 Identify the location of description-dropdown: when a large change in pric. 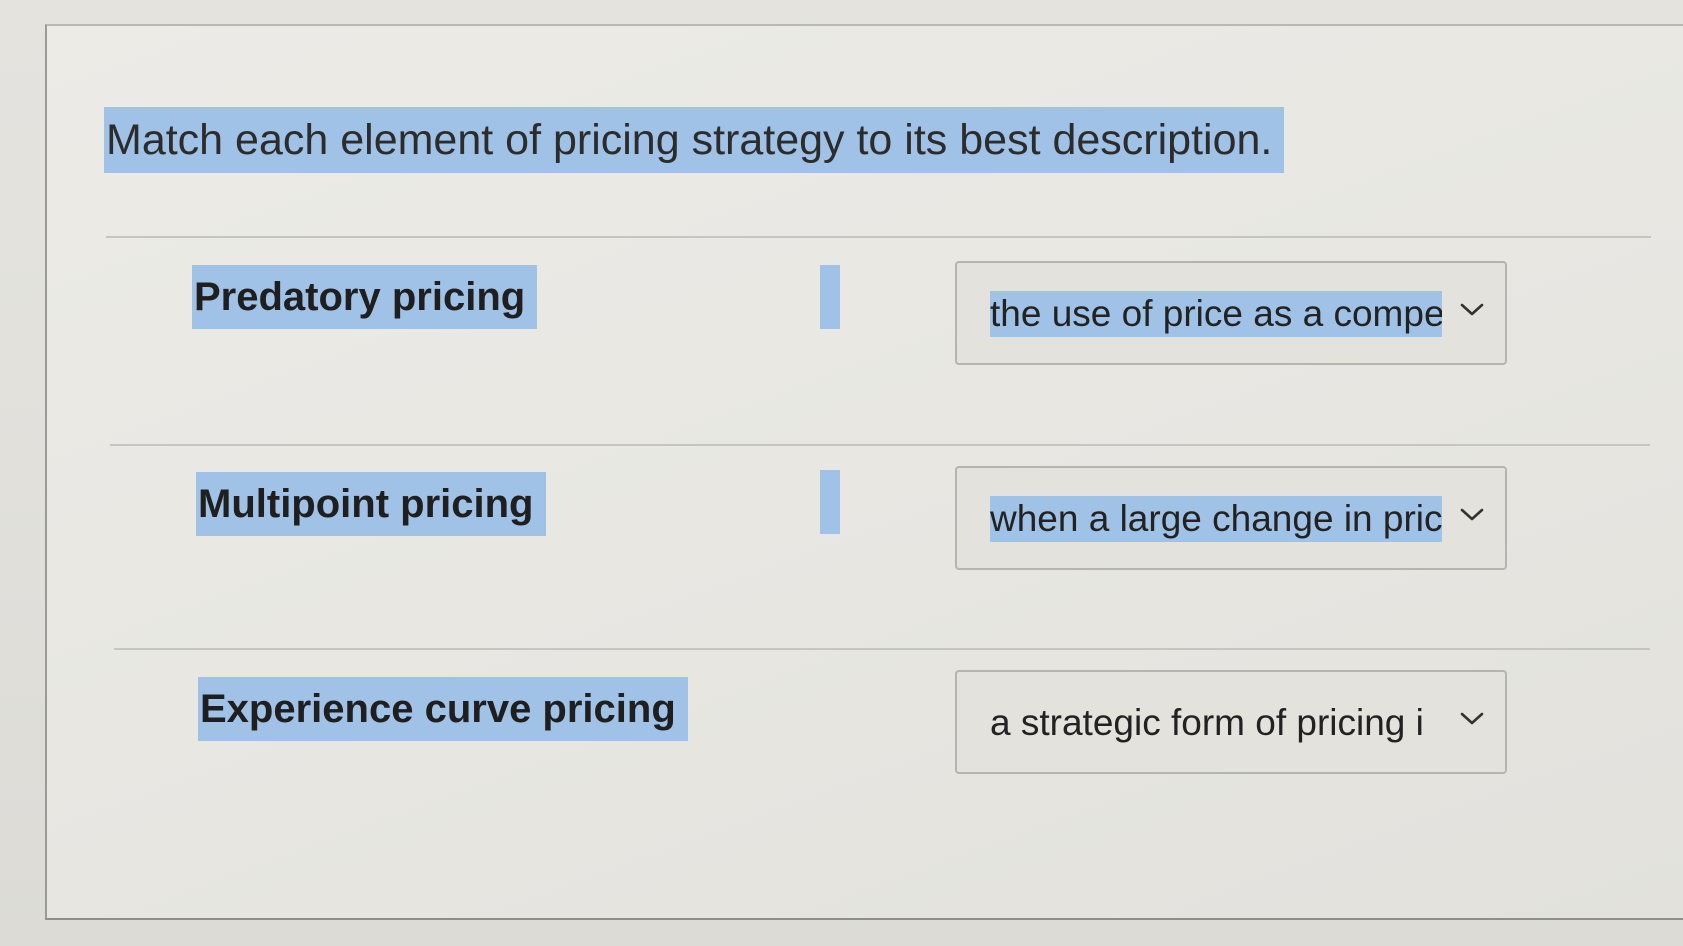
(1231, 518).